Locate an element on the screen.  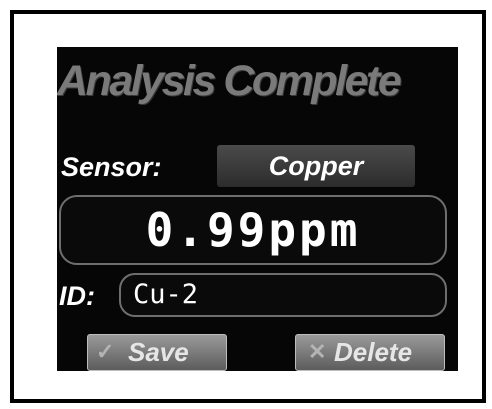
reading-value: 0.99ppm is located at coordinates (253, 230).